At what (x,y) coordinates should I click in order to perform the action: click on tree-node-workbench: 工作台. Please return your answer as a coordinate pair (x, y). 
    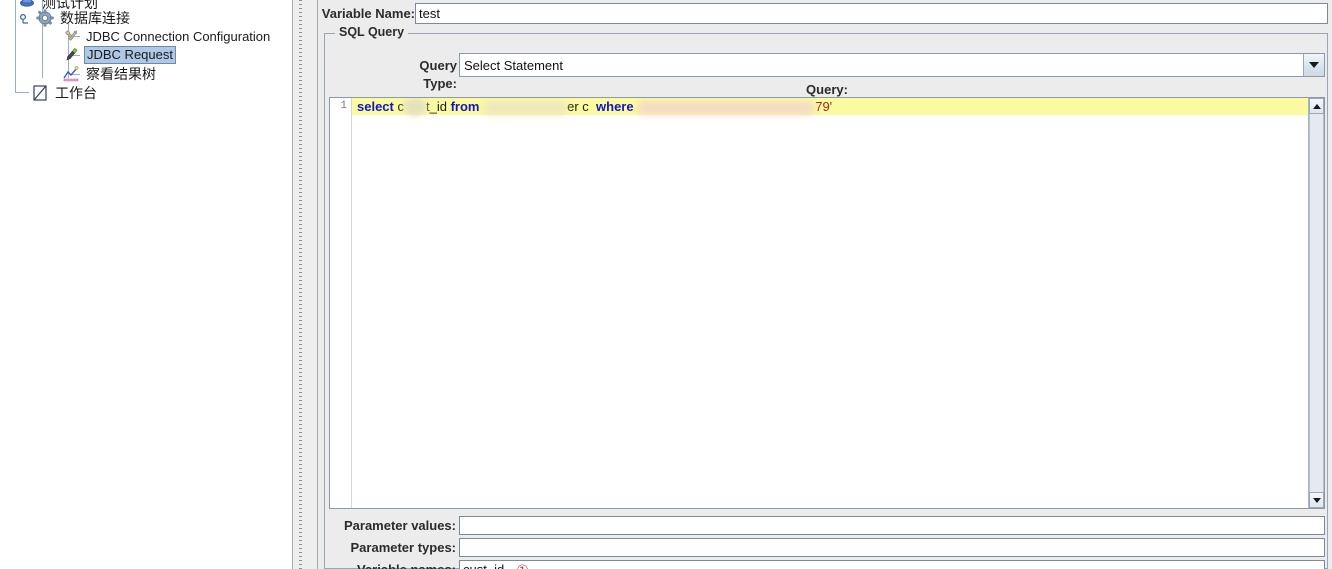
    Looking at the image, I should click on (65, 93).